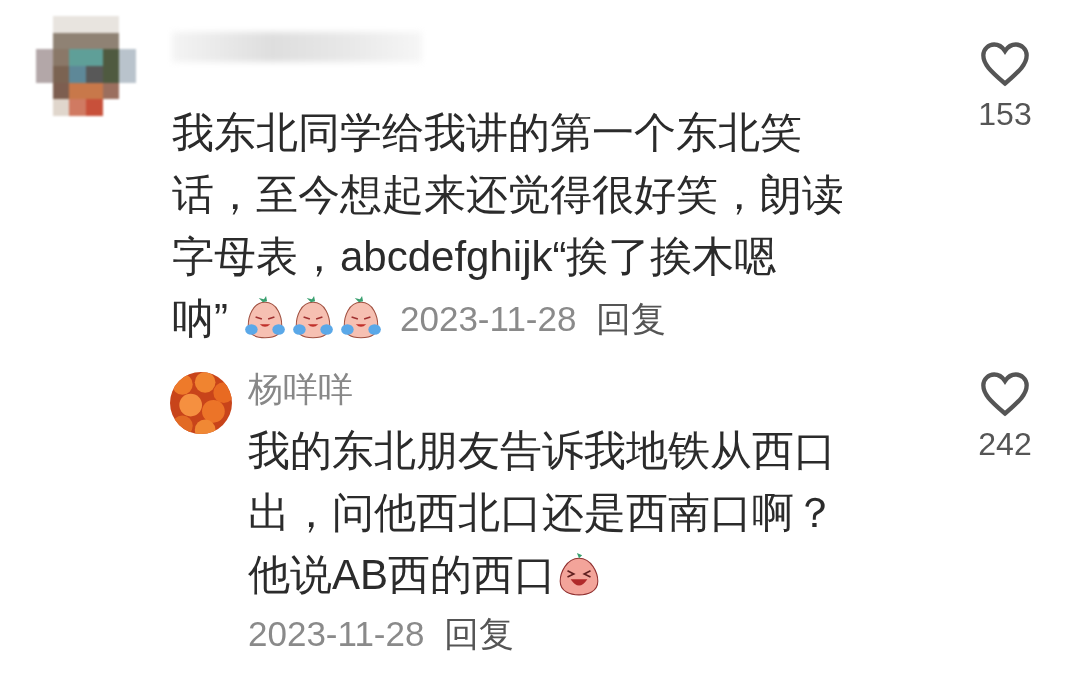 Image resolution: width=1080 pixels, height=687 pixels. What do you see at coordinates (508, 195) in the screenshot?
I see `comment-text-line: 话，至今想起来还觉得很好笑，朗读` at bounding box center [508, 195].